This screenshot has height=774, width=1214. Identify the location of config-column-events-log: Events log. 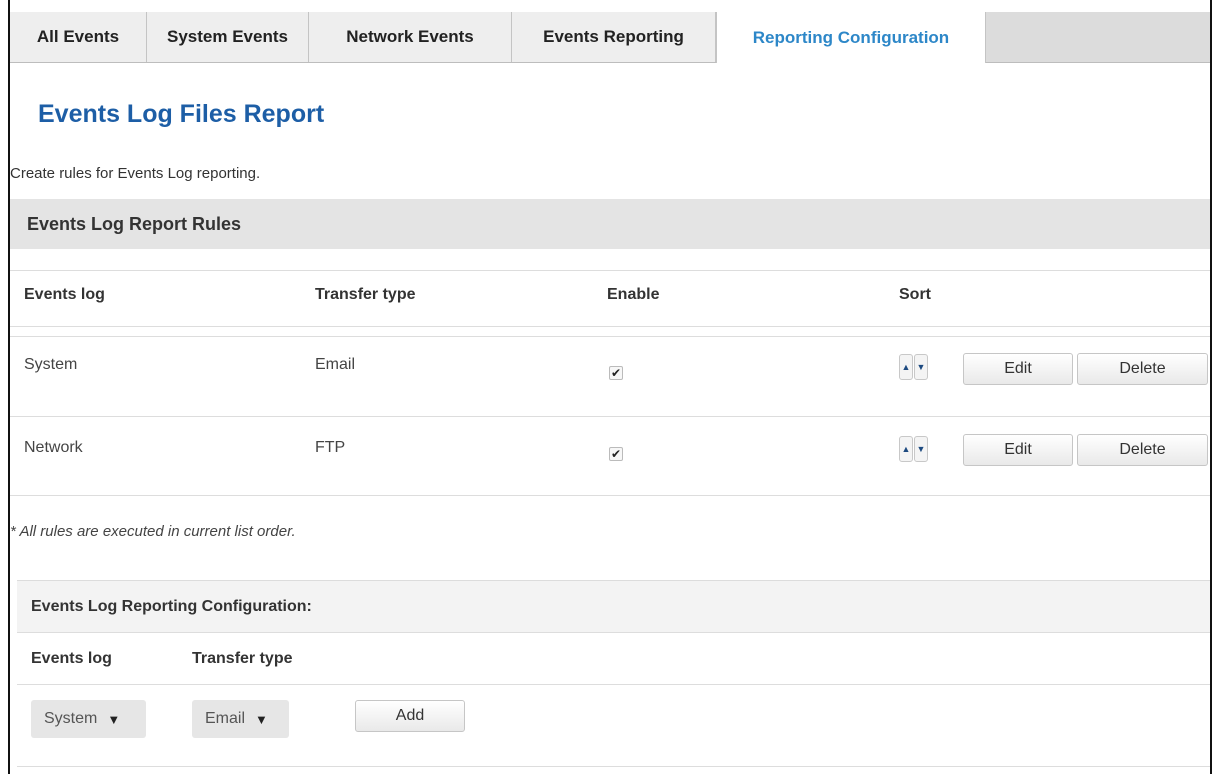
(71, 658).